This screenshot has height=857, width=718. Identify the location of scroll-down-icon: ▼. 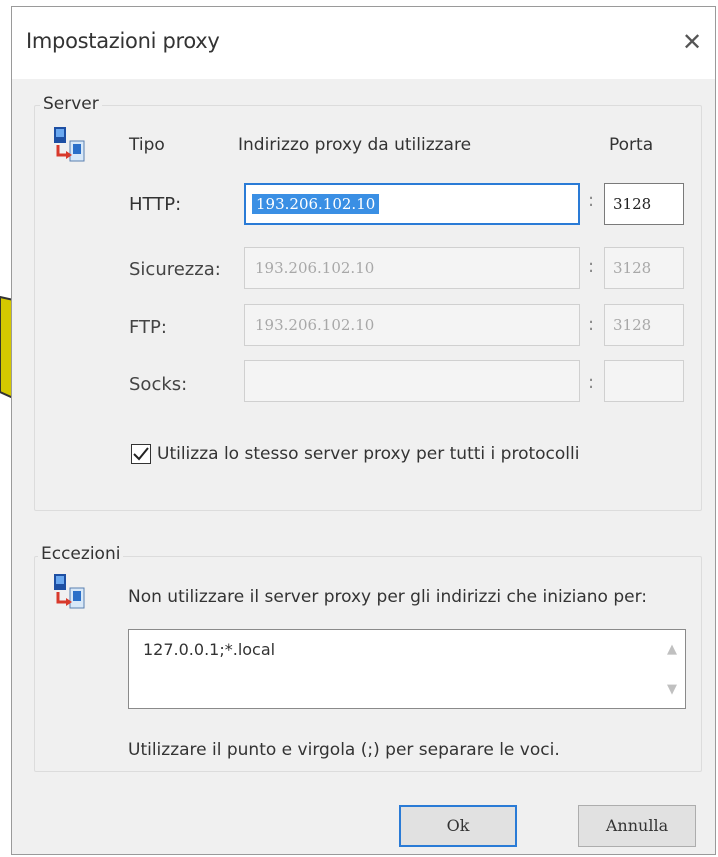
(672, 689).